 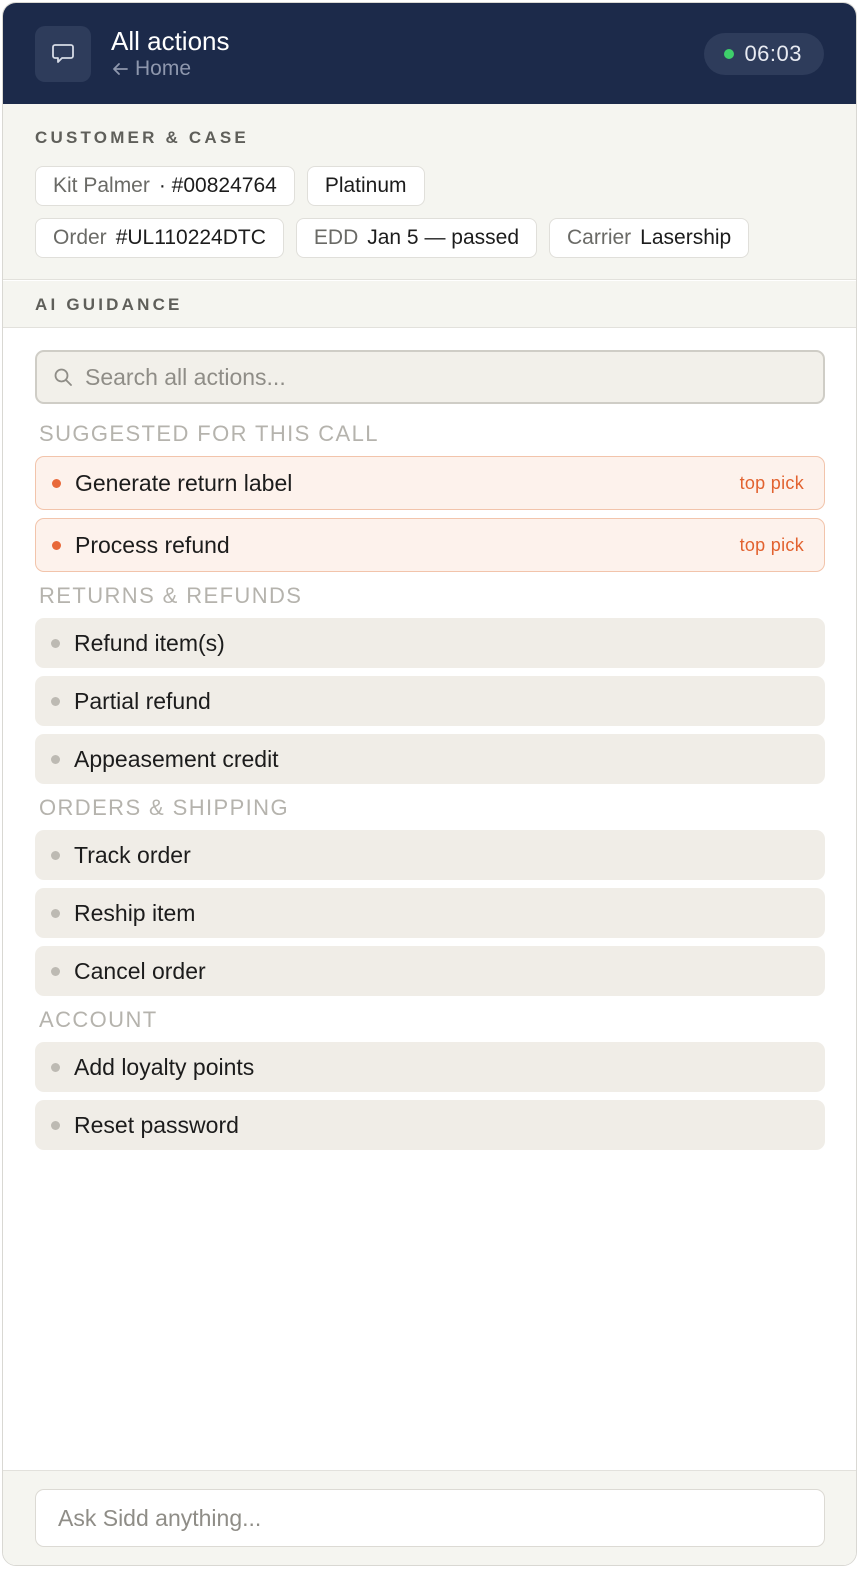 I want to click on action-label: Add loyalty points, so click(x=164, y=1066).